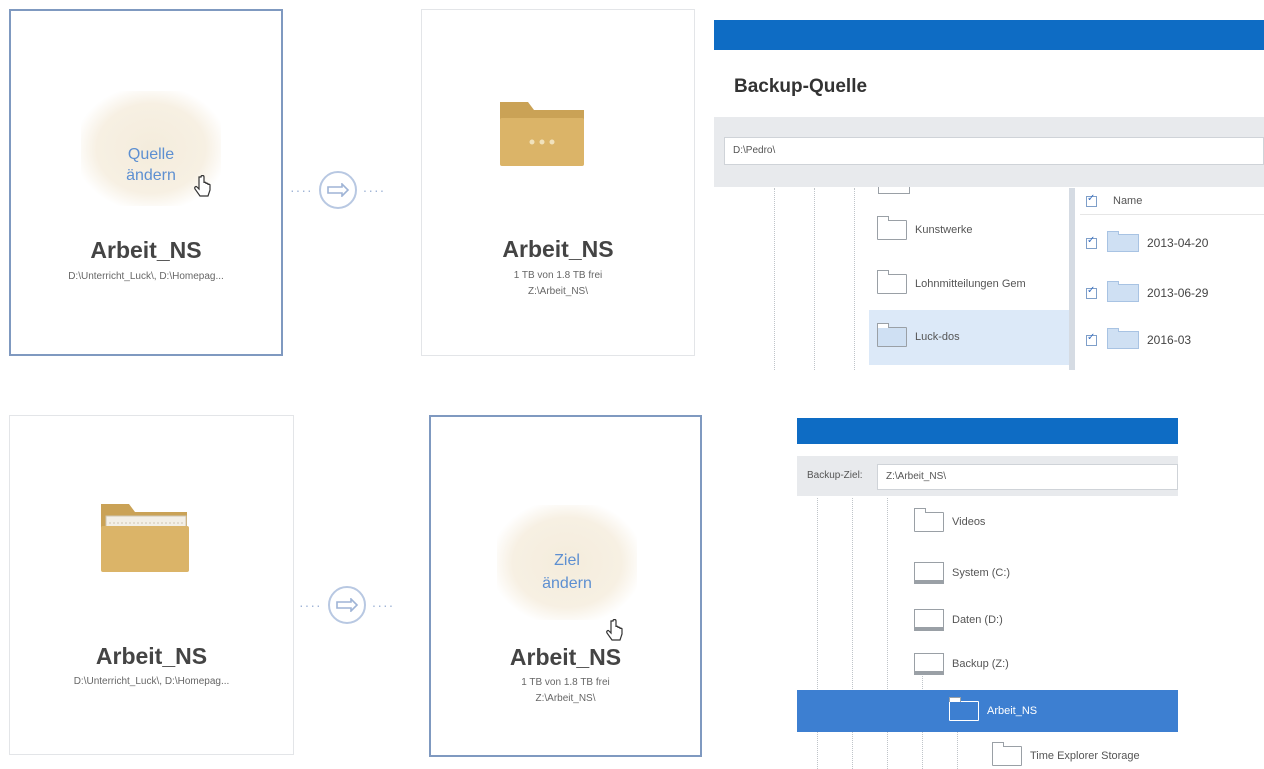  What do you see at coordinates (1172, 201) in the screenshot?
I see `list-header-row: Name` at bounding box center [1172, 201].